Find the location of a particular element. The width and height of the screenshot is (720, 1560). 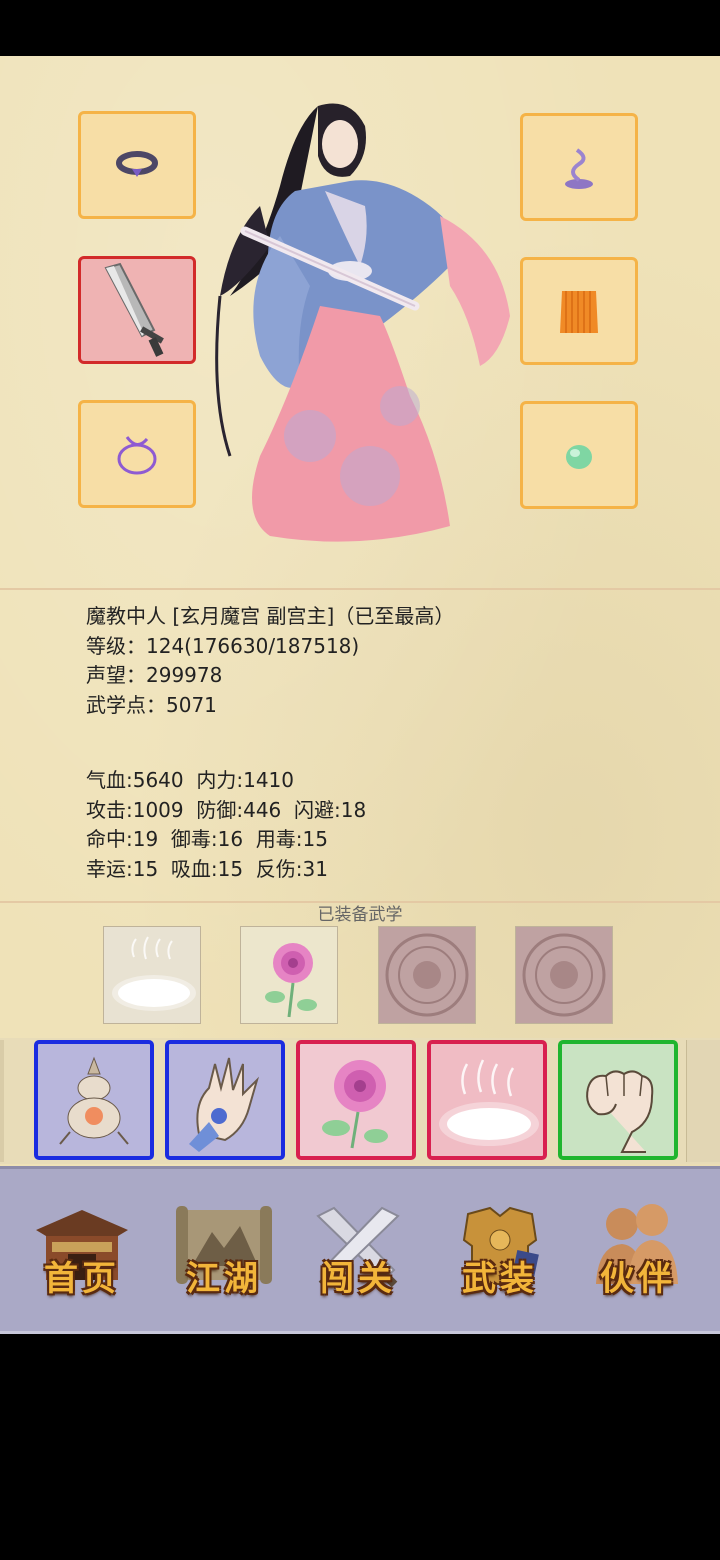

equipment-slot-weapon is located at coordinates (137, 310).